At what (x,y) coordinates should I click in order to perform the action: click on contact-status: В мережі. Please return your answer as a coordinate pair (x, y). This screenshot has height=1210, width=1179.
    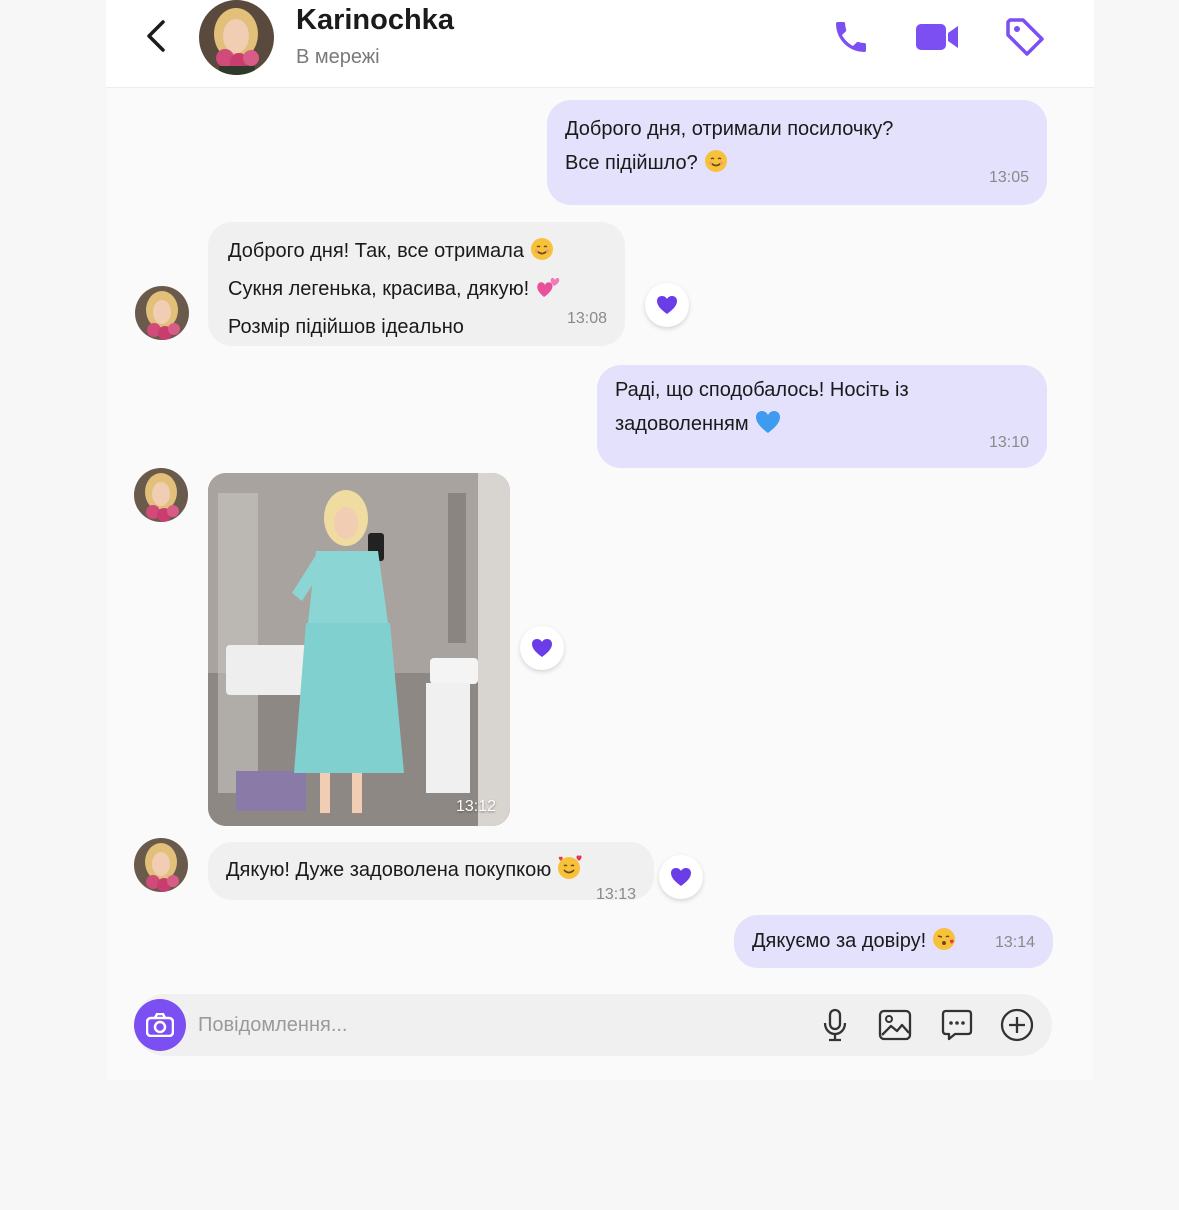
    Looking at the image, I should click on (338, 57).